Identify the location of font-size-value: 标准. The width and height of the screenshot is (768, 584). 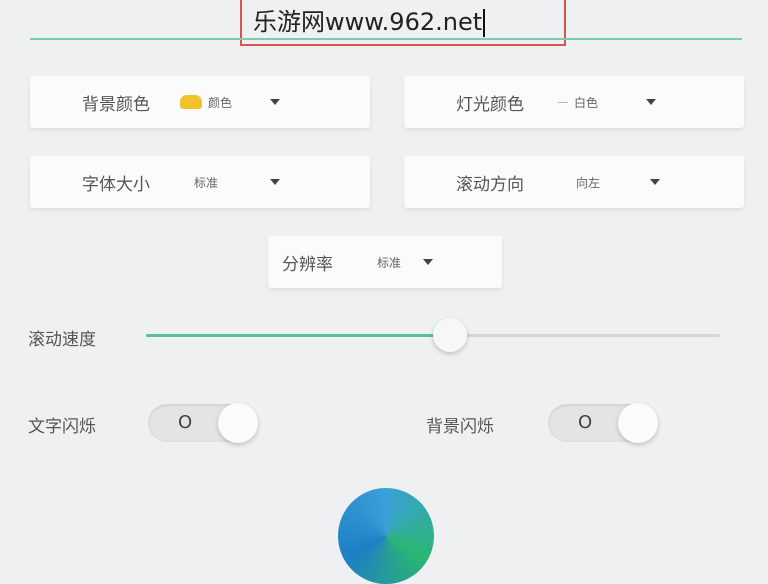
(206, 182).